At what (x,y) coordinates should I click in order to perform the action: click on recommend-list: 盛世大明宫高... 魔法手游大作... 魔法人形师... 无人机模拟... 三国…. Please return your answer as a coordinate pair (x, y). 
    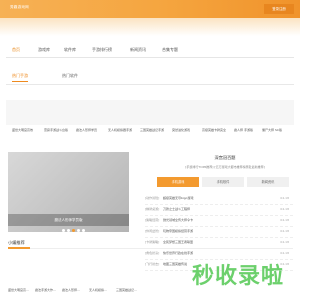
    Looking at the image, I should click on (78, 292).